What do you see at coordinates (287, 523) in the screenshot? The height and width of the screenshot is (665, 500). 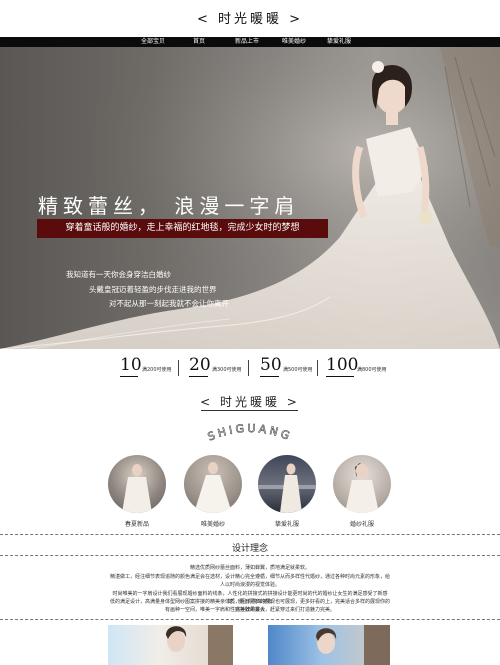 I see `category-label-gown: 挚爱礼服` at bounding box center [287, 523].